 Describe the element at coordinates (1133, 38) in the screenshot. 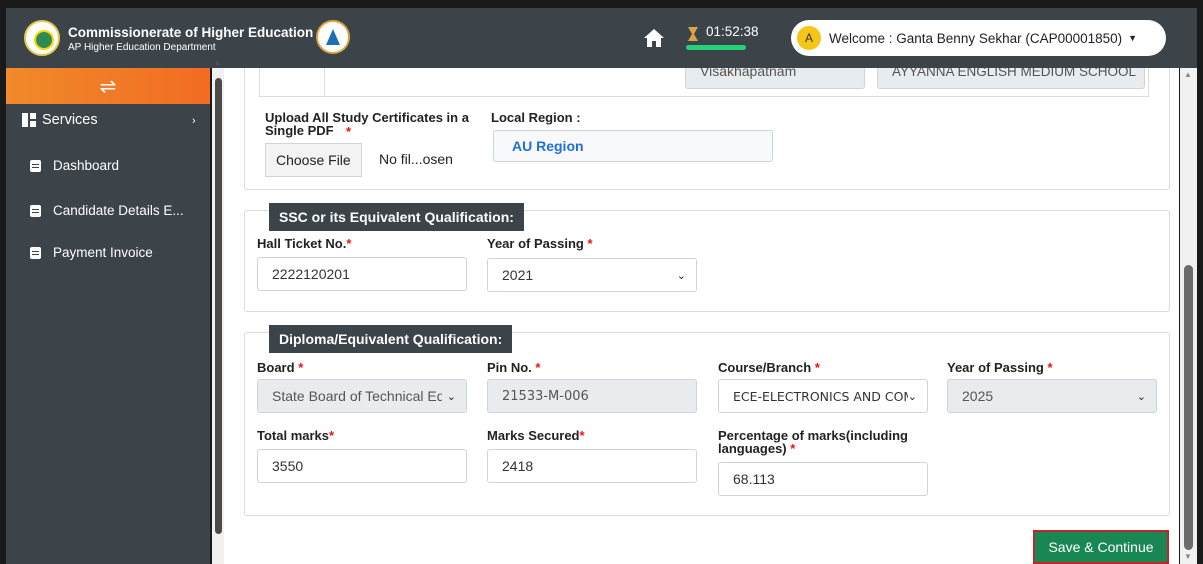

I see `chevron-down-icon: ▼` at that location.